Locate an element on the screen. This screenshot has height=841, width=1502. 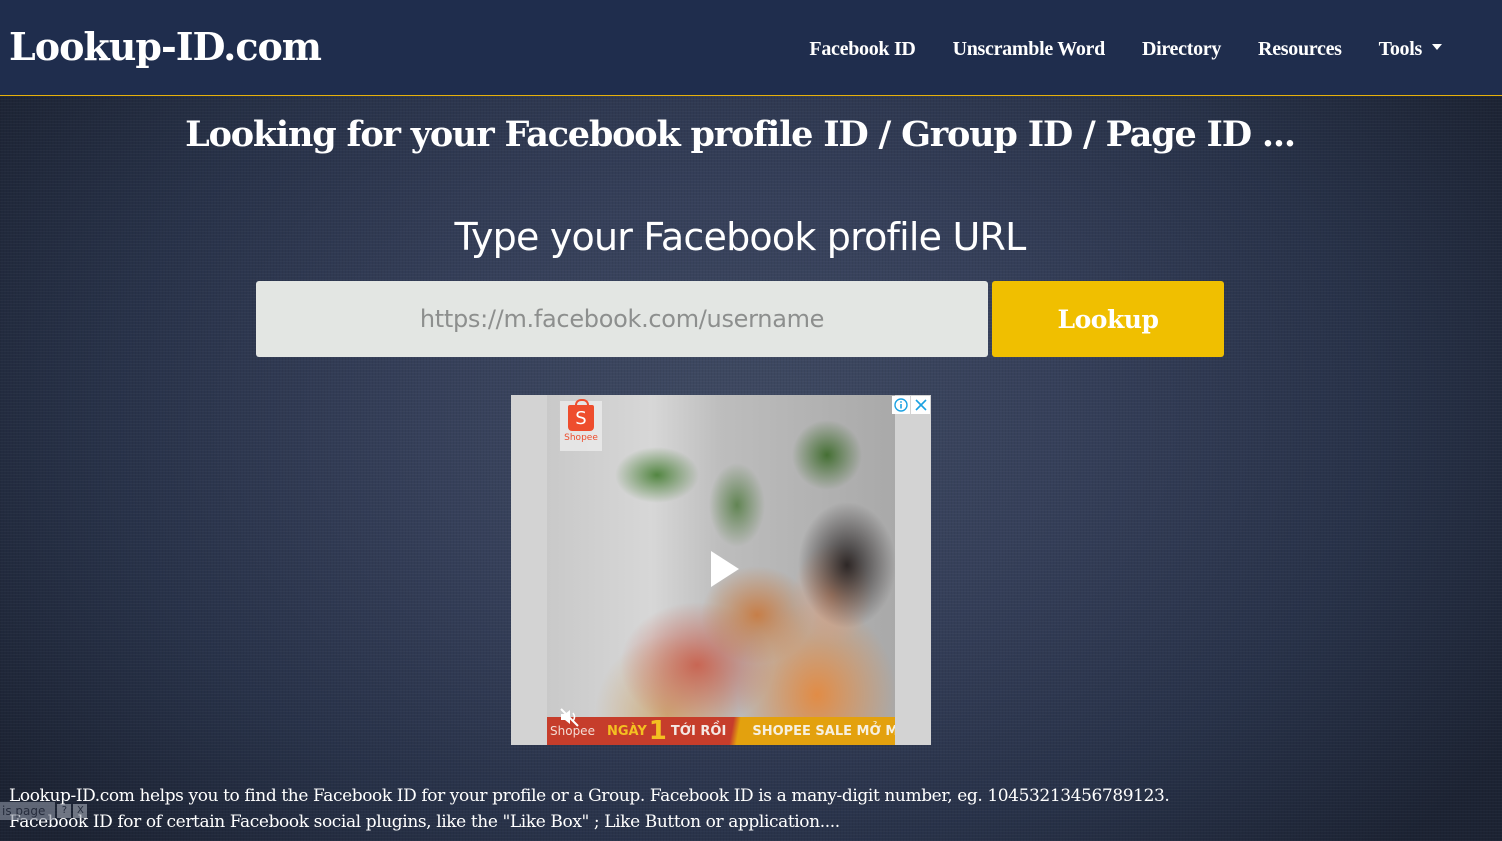
shopee-logo: S Shopee is located at coordinates (581, 425).